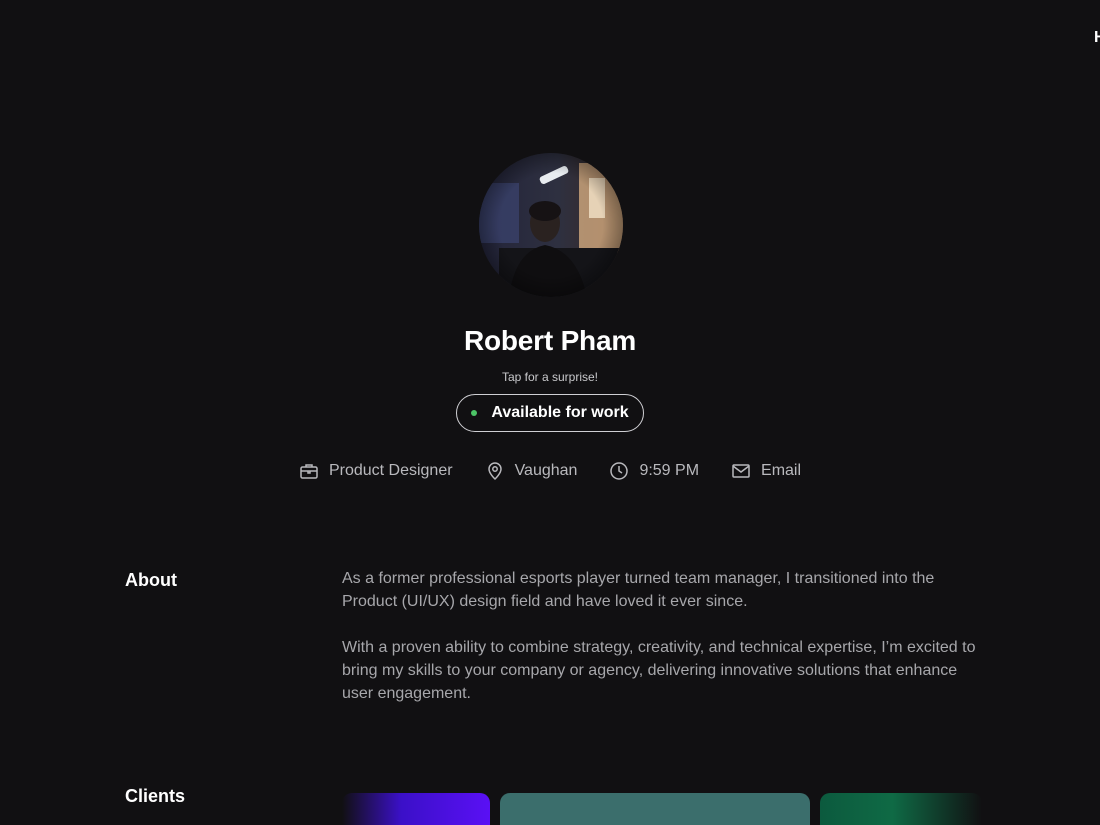 This screenshot has width=1100, height=825. I want to click on briefcase-icon, so click(309, 471).